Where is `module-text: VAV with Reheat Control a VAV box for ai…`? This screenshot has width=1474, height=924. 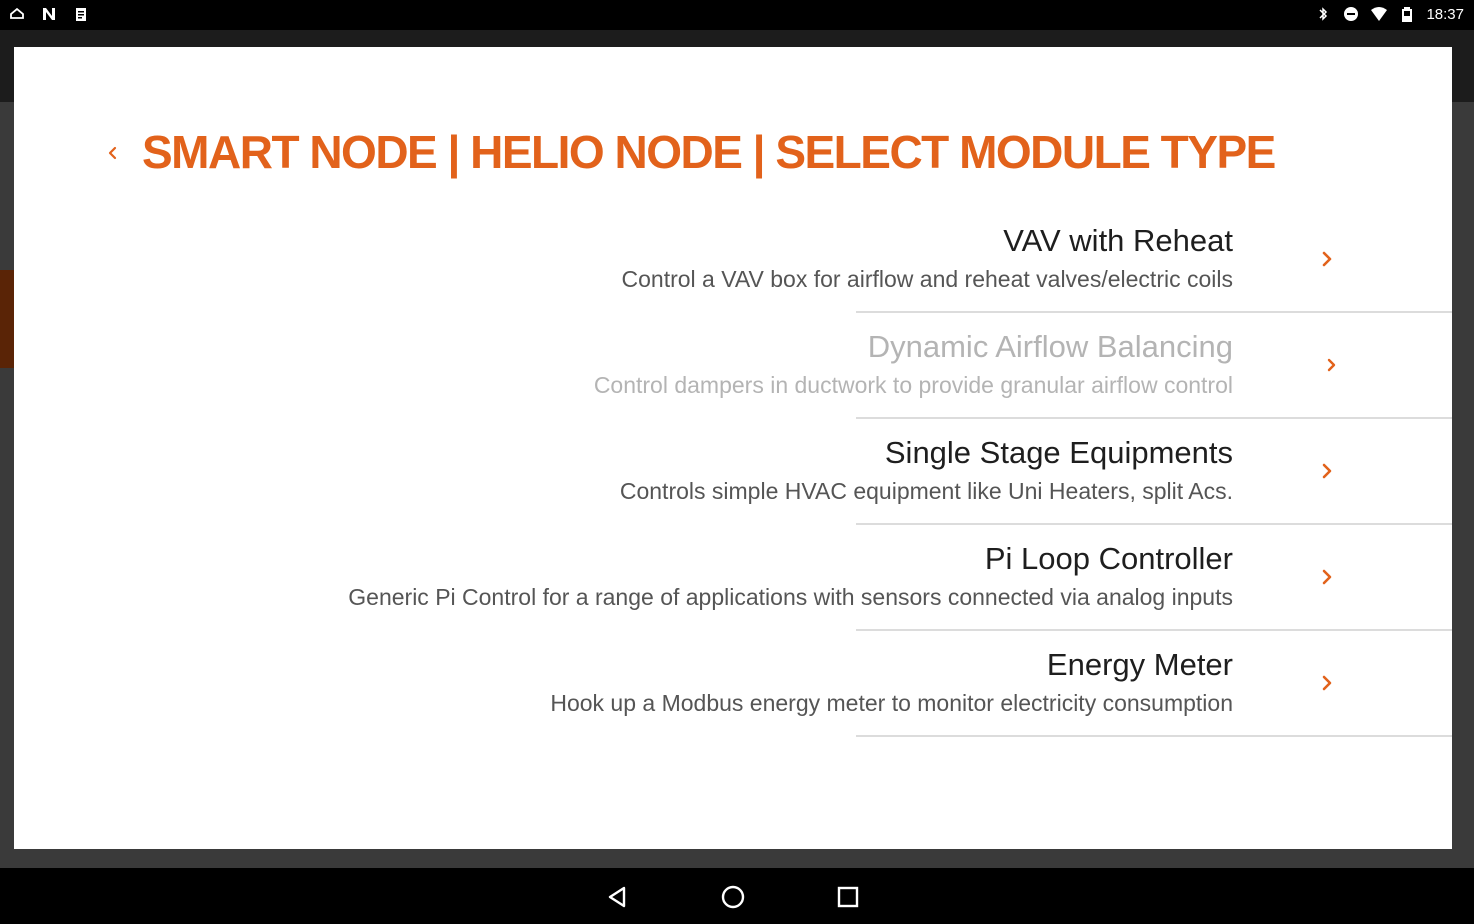
module-text: VAV with Reheat Control a VAV box for ai… is located at coordinates (927, 258).